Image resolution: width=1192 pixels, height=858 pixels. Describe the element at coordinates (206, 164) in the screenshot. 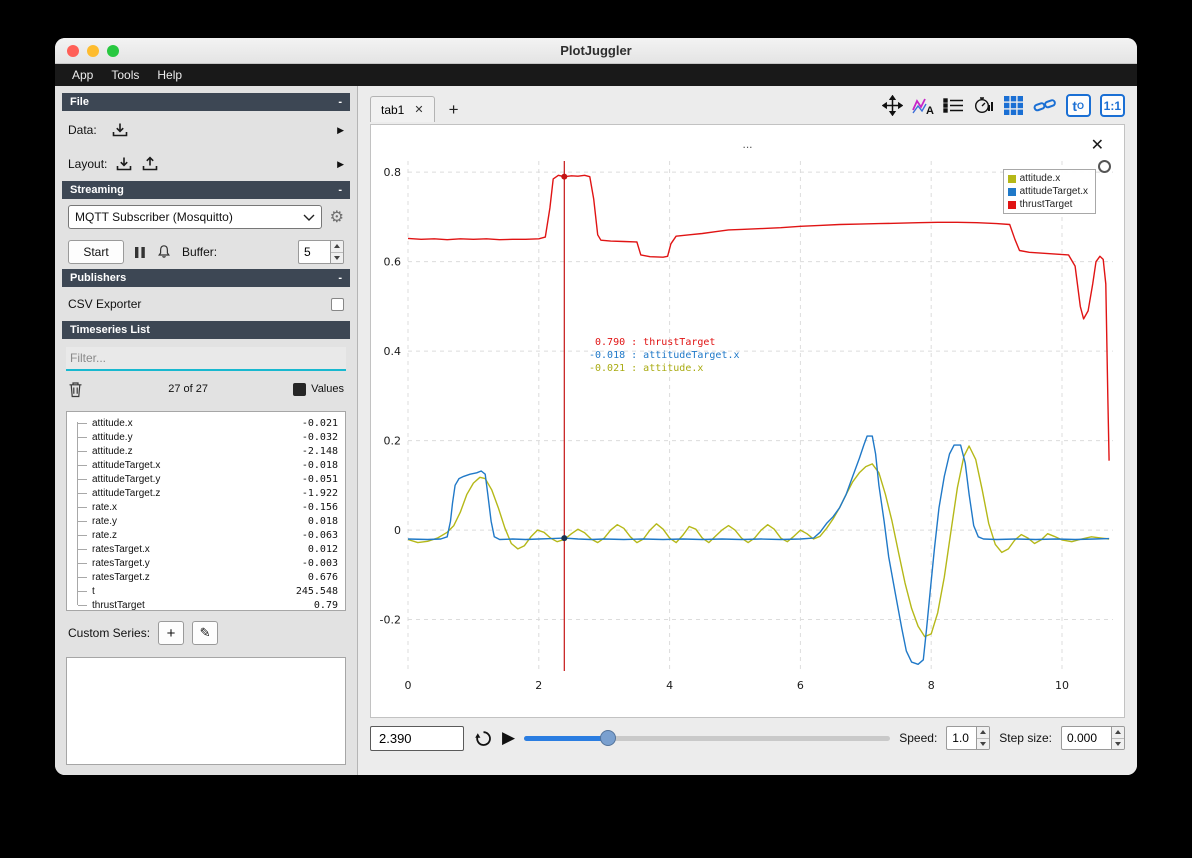

I see `layout-row: Layout: ▶` at that location.